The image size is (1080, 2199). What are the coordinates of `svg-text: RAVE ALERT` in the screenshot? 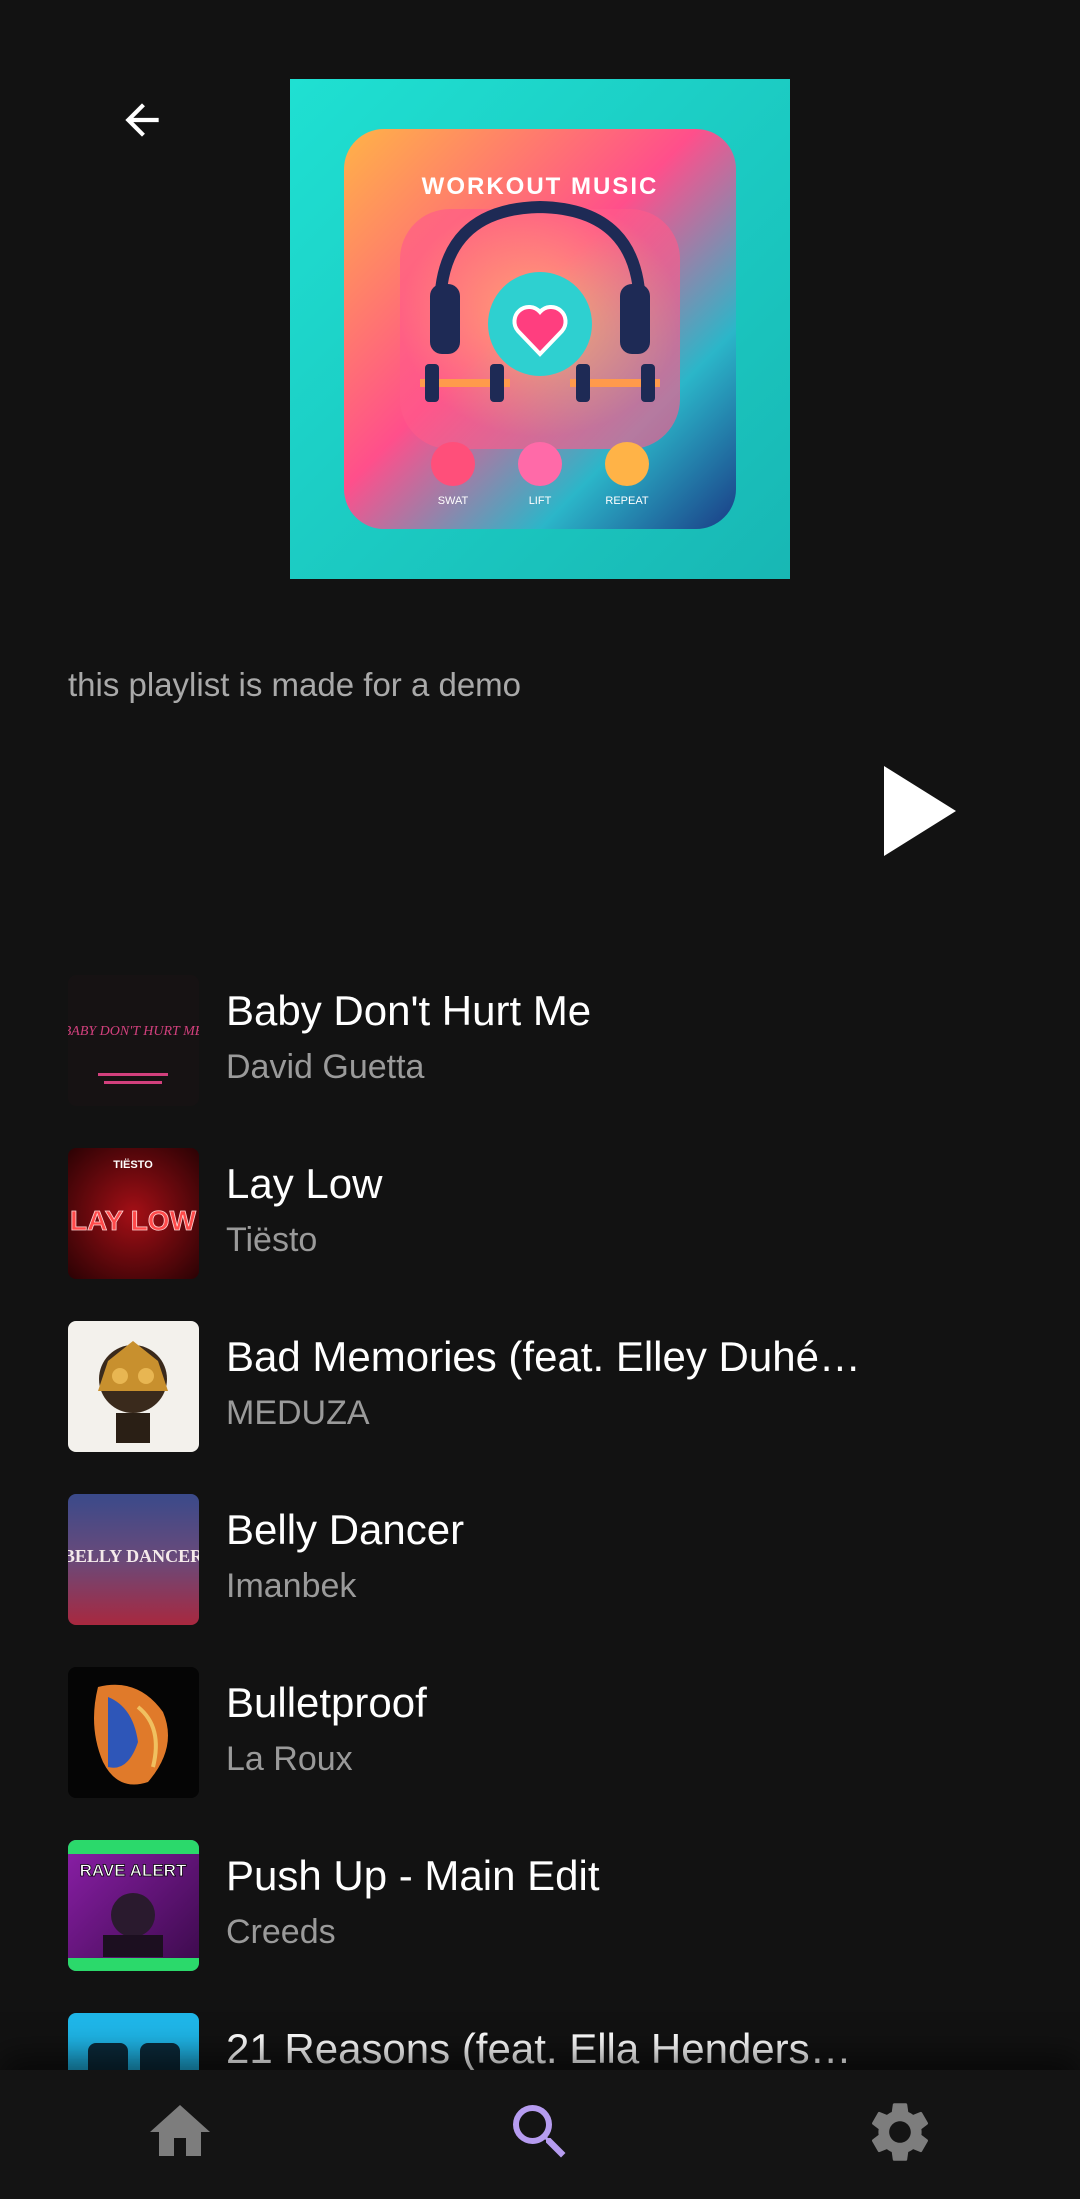 It's located at (133, 1870).